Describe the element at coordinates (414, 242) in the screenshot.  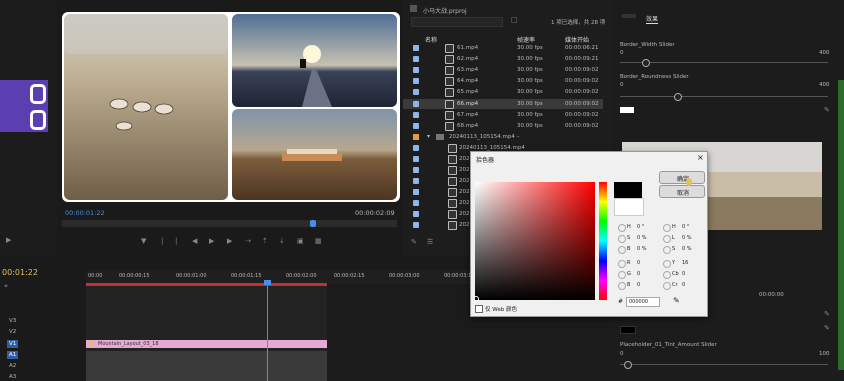
I see `pencil-icon: ✎` at that location.